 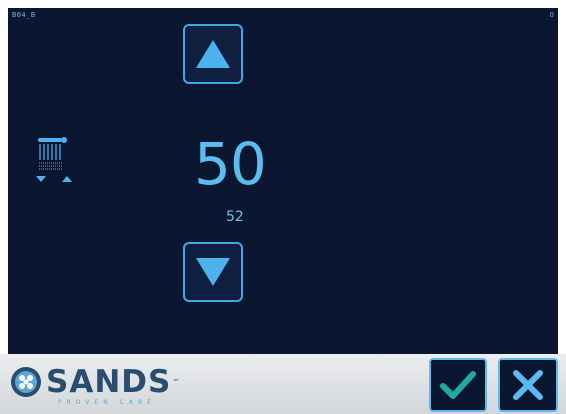 I want to click on x-icon, so click(x=528, y=385).